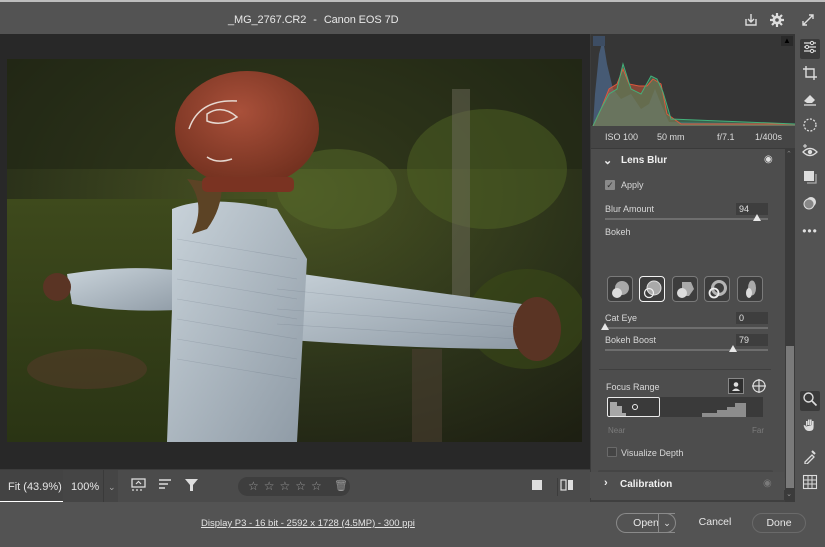 The width and height of the screenshot is (825, 547). What do you see at coordinates (610, 185) in the screenshot?
I see `apply-checkbox: ✓` at bounding box center [610, 185].